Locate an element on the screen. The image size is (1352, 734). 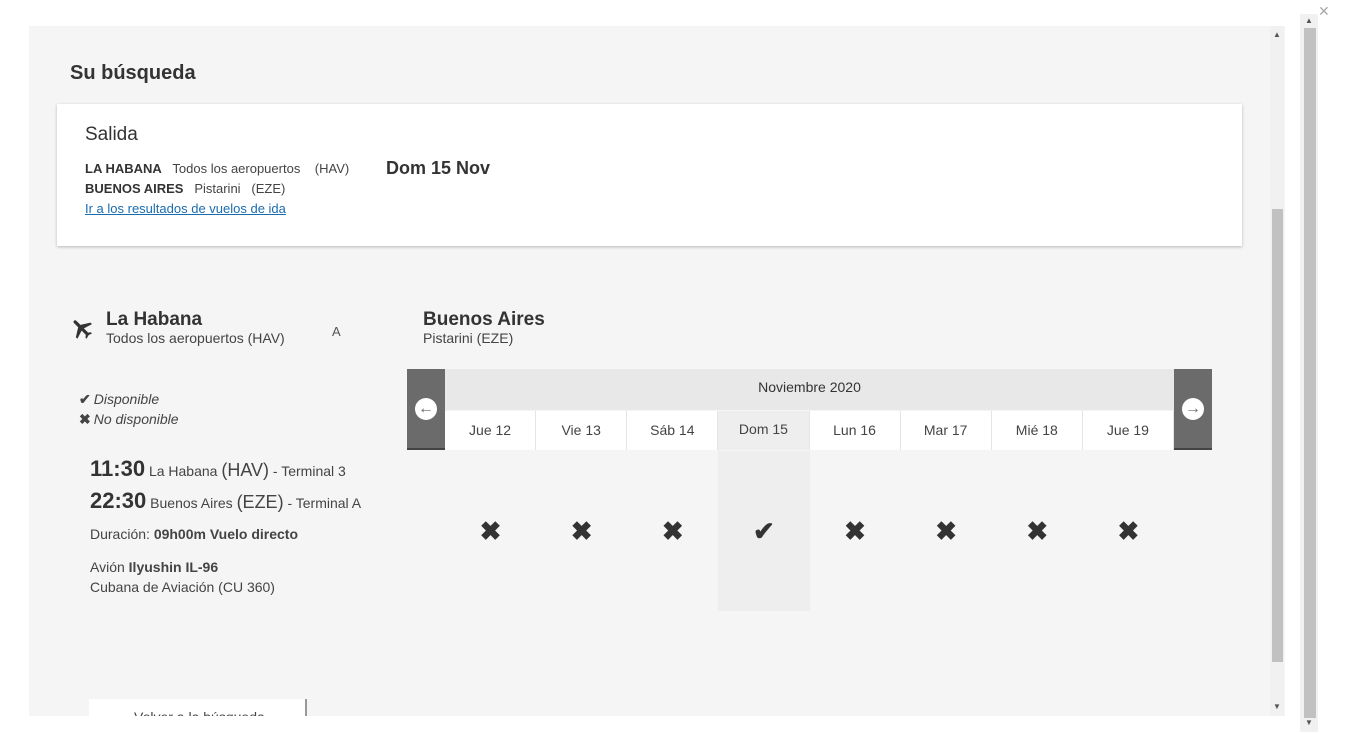
arrow-right-circle-icon: → is located at coordinates (1193, 409).